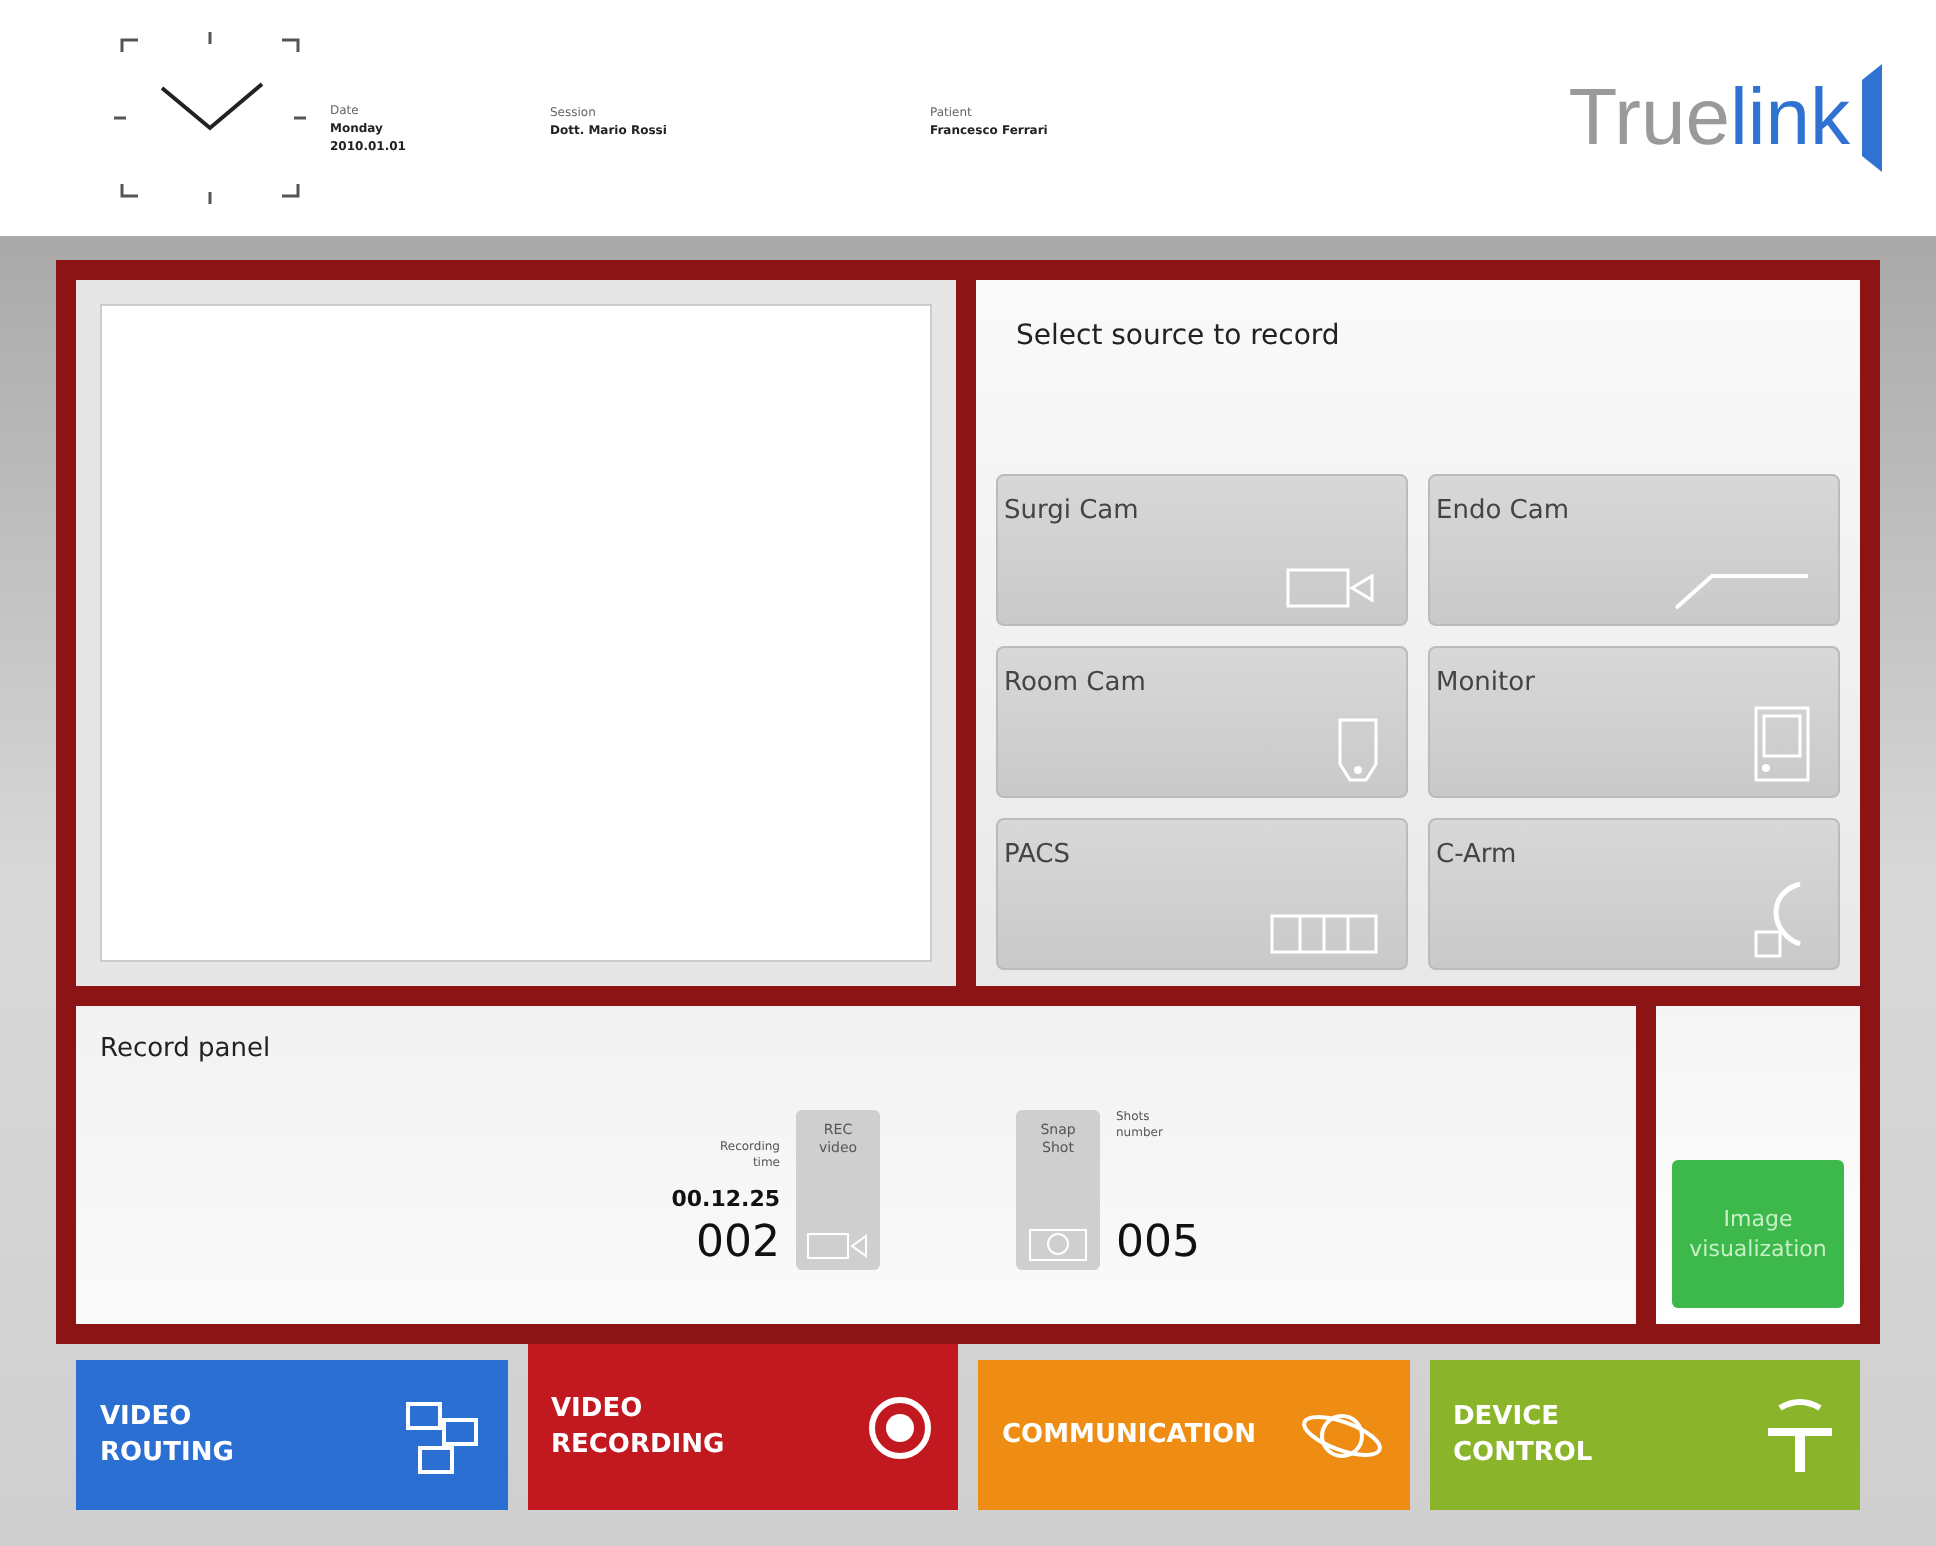  What do you see at coordinates (1202, 722) in the screenshot?
I see `source-button: Room Cam` at bounding box center [1202, 722].